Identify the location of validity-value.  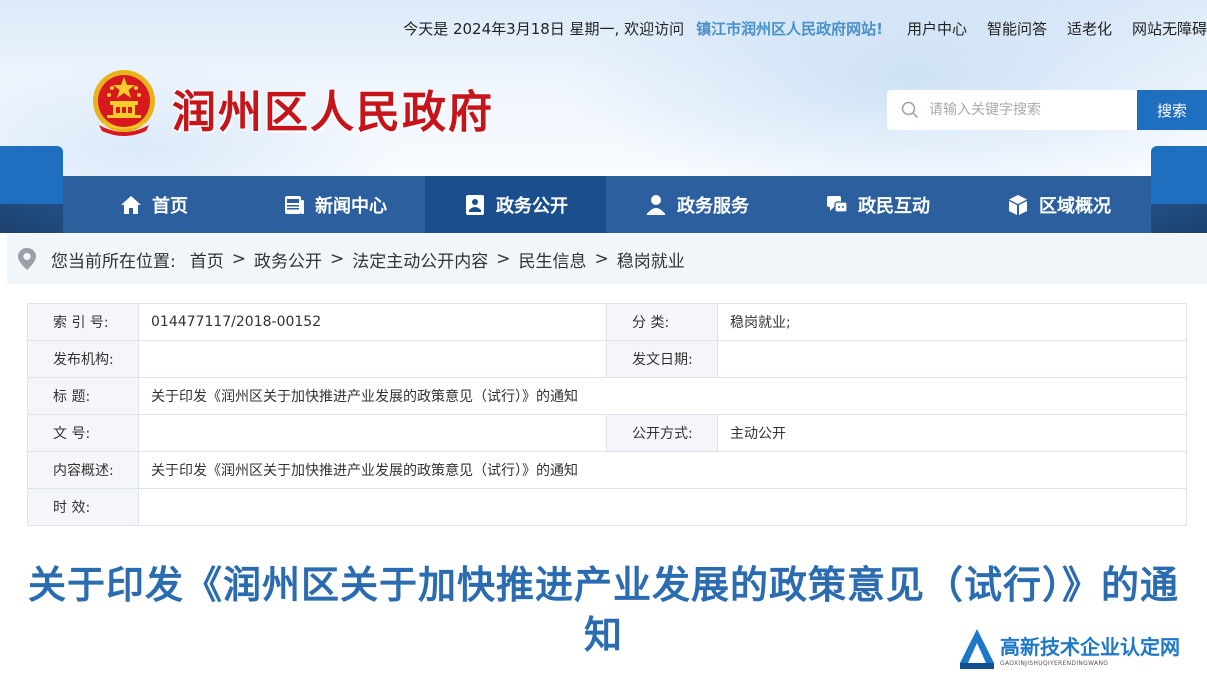
(662, 507).